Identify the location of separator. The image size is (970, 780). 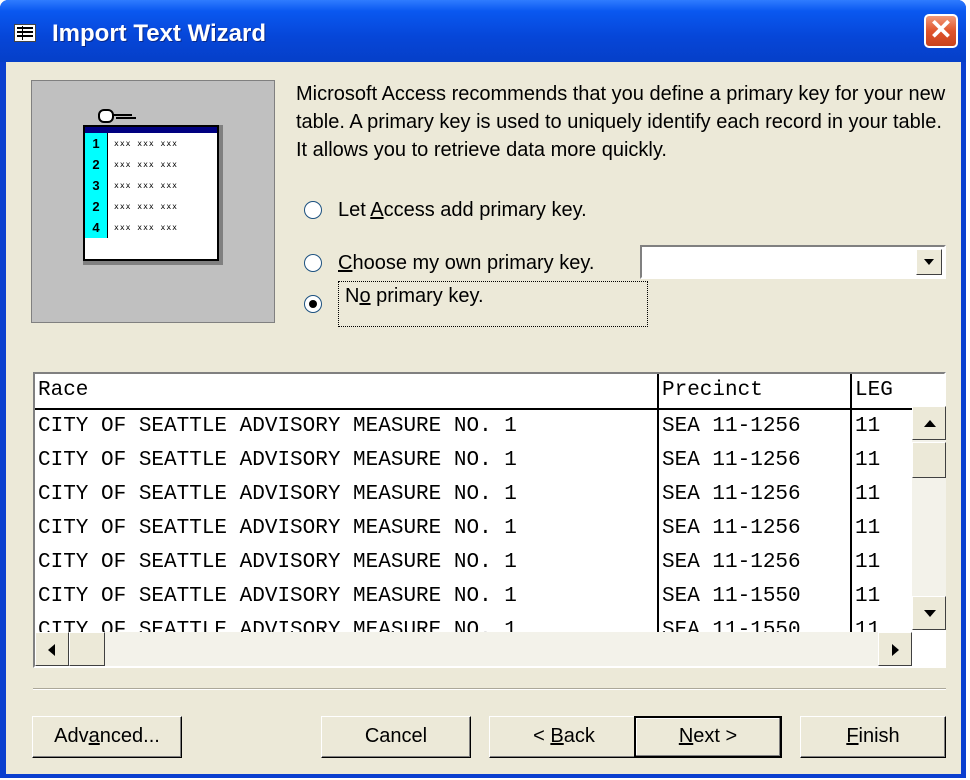
(489, 689).